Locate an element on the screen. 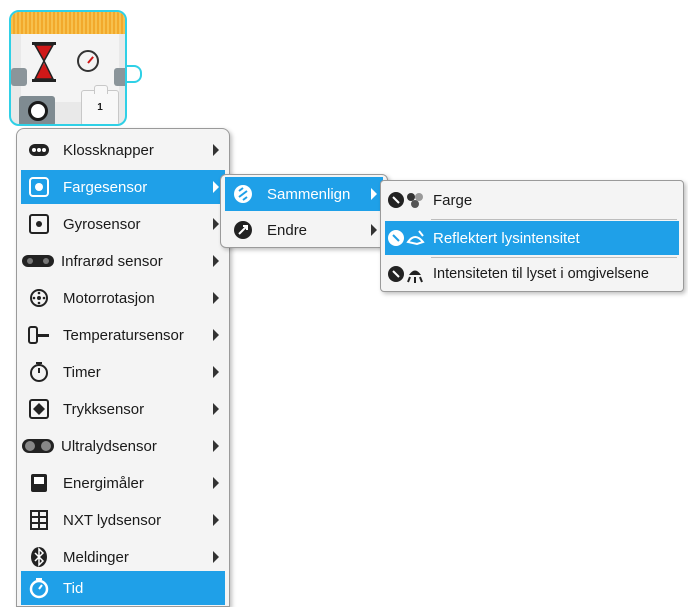 The image size is (688, 607). menu-separator is located at coordinates (554, 219).